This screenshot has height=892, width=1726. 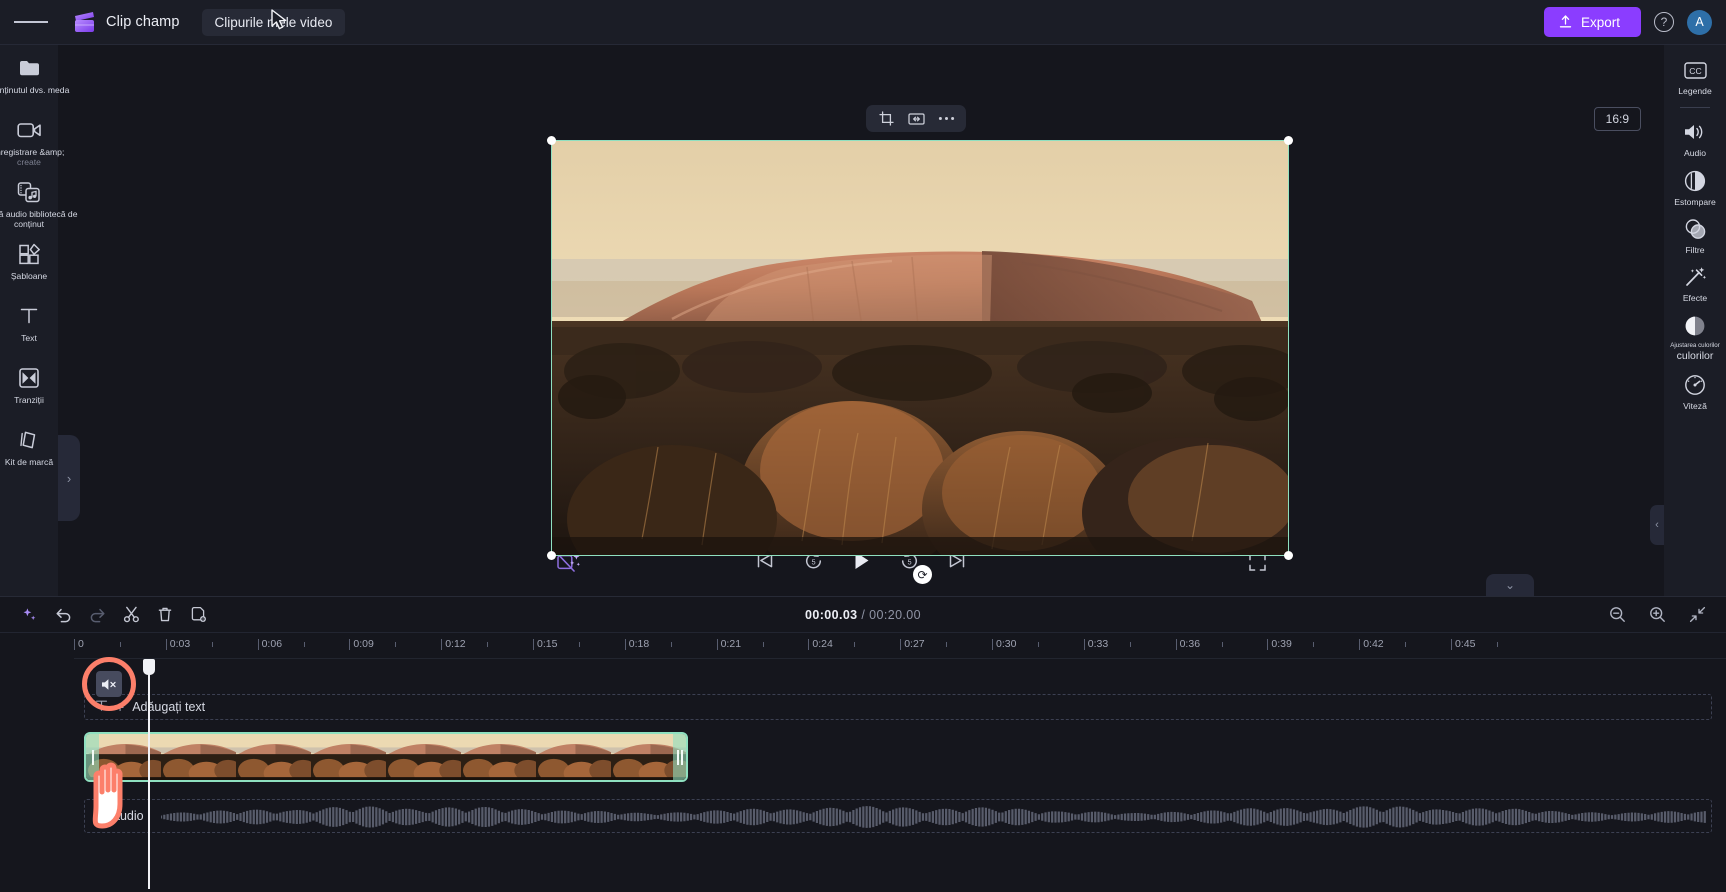 I want to click on rotate-handle-icon: ⟳, so click(x=922, y=574).